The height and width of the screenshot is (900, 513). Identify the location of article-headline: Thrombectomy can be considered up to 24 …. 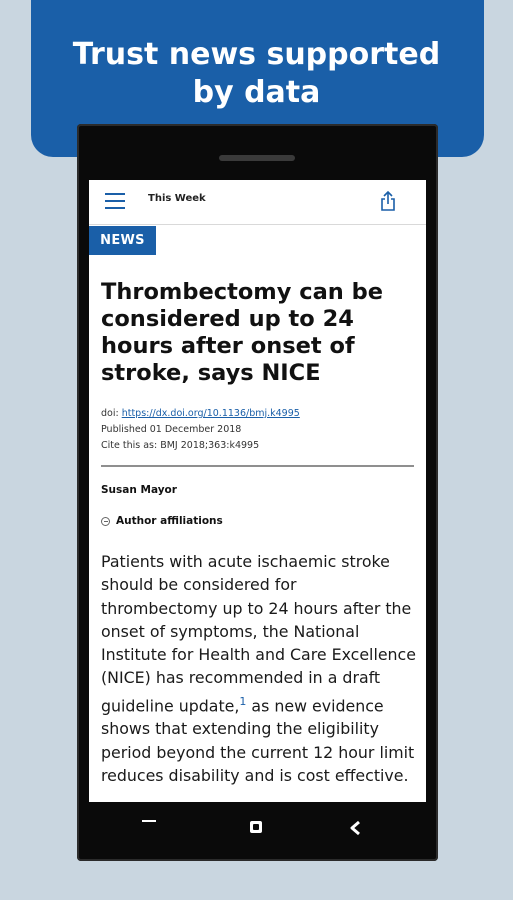
(242, 332).